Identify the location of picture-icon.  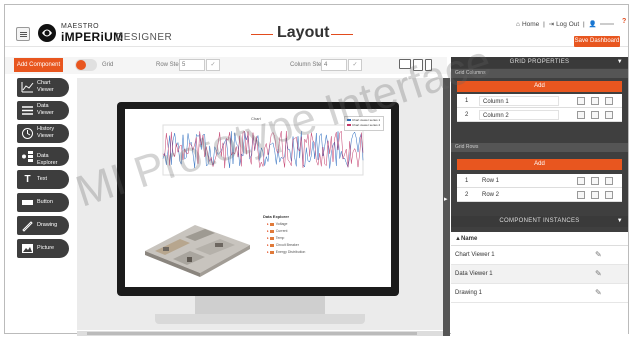
(27, 248).